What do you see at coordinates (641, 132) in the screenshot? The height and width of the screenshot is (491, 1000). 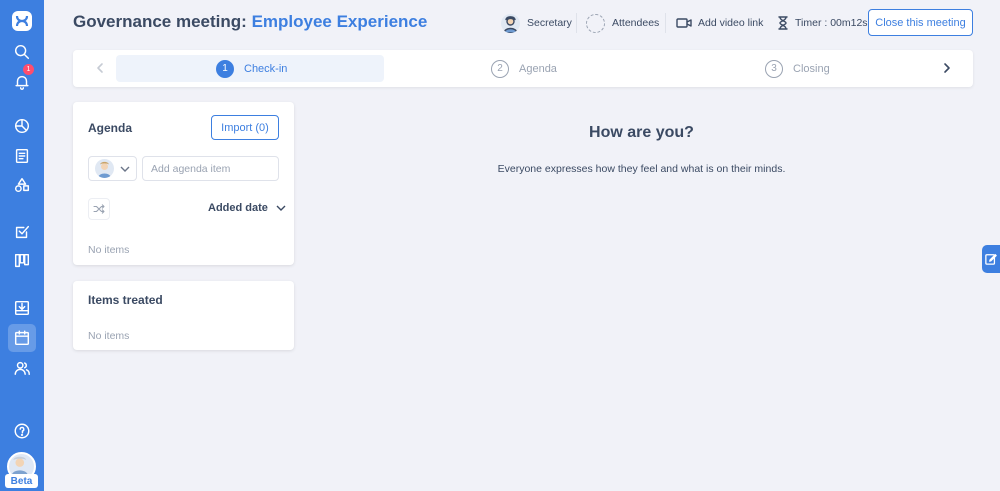 I see `step-heading: How are you?` at bounding box center [641, 132].